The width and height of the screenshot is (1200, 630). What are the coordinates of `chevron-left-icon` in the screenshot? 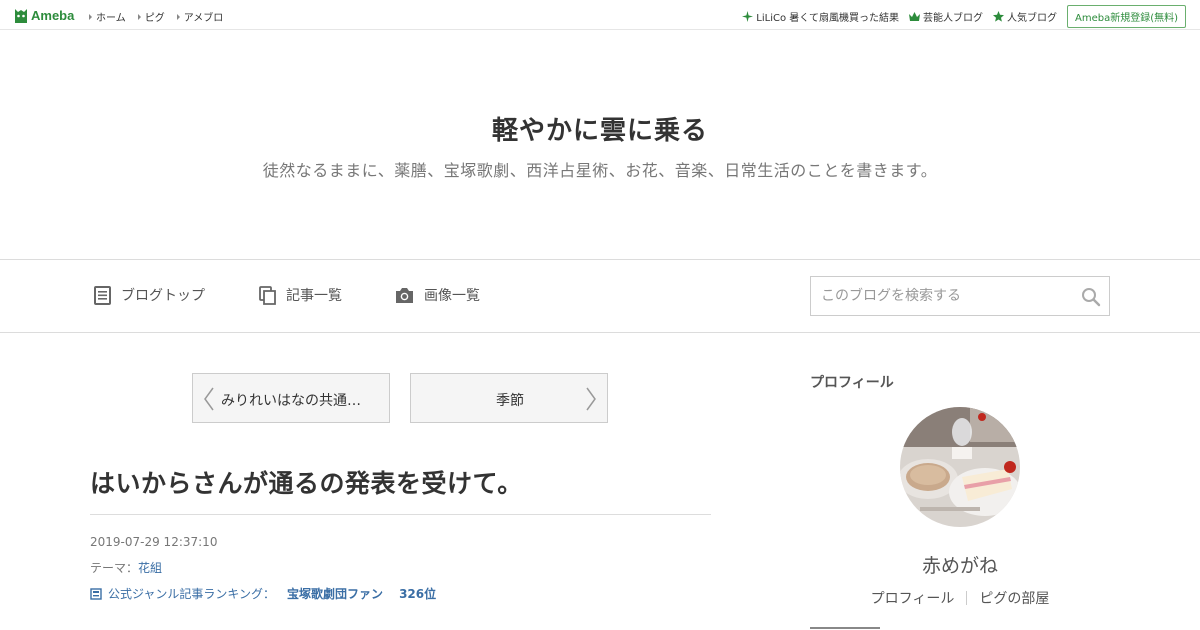 It's located at (209, 399).